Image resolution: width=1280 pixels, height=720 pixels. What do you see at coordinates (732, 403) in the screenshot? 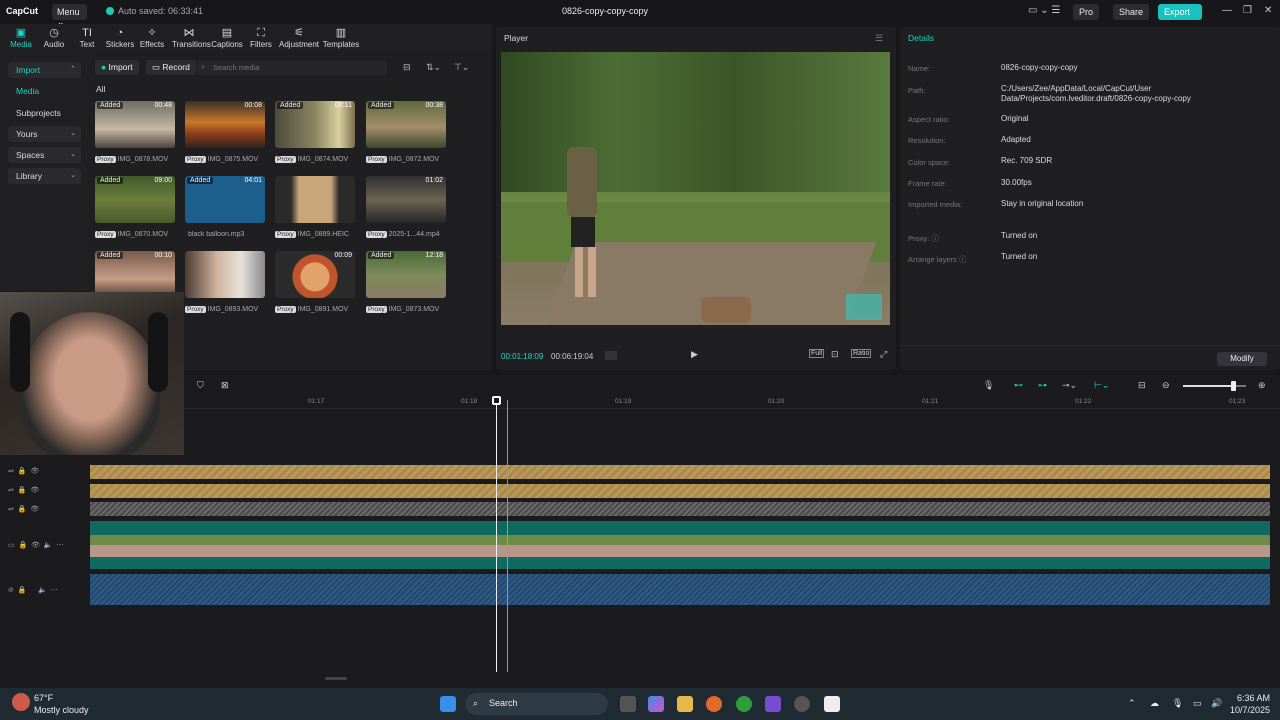
I see `time-ruler` at bounding box center [732, 403].